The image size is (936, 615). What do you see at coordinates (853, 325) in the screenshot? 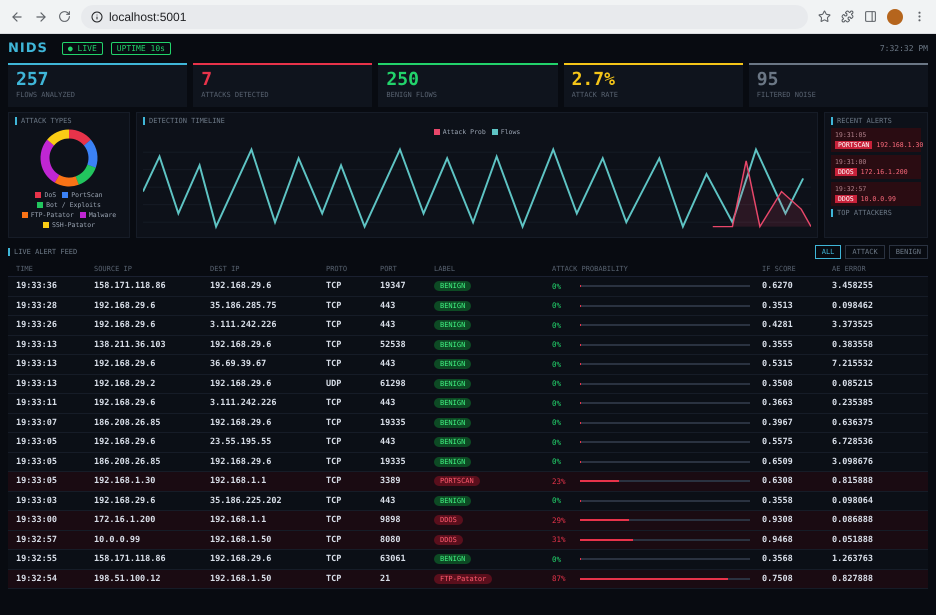
I see `table-cell-text: 3.373525` at bounding box center [853, 325].